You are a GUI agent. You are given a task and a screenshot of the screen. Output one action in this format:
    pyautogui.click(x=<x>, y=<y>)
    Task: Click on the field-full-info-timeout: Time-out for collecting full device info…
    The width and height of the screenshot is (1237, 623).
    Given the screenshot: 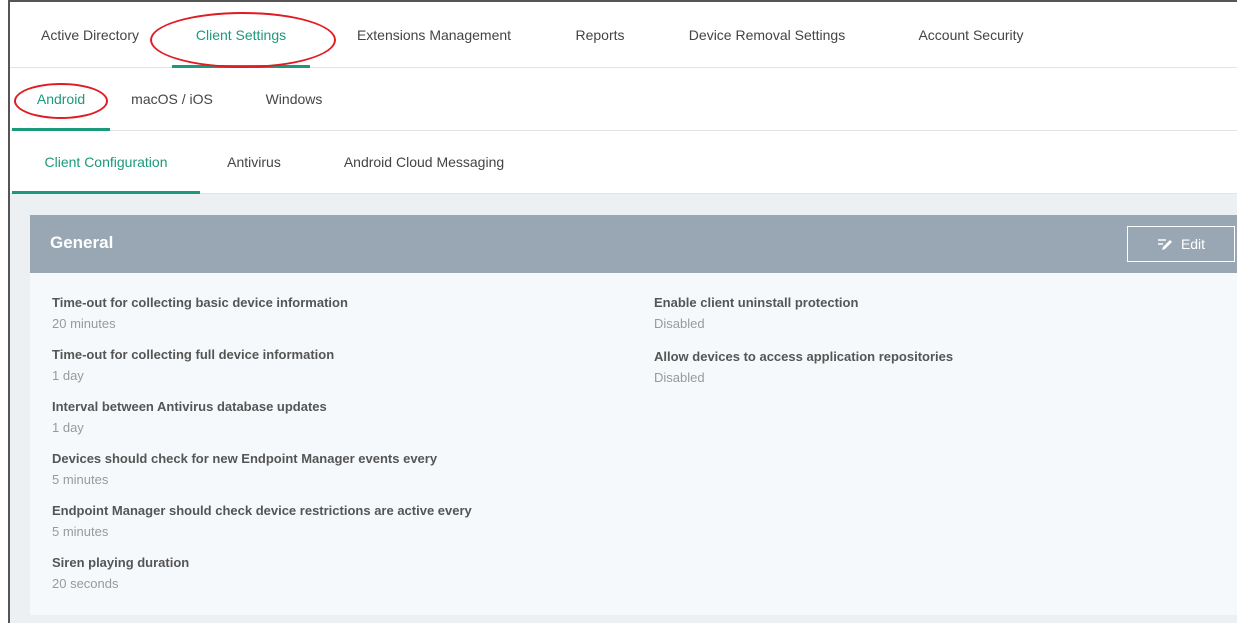 What is the action you would take?
    pyautogui.click(x=193, y=365)
    